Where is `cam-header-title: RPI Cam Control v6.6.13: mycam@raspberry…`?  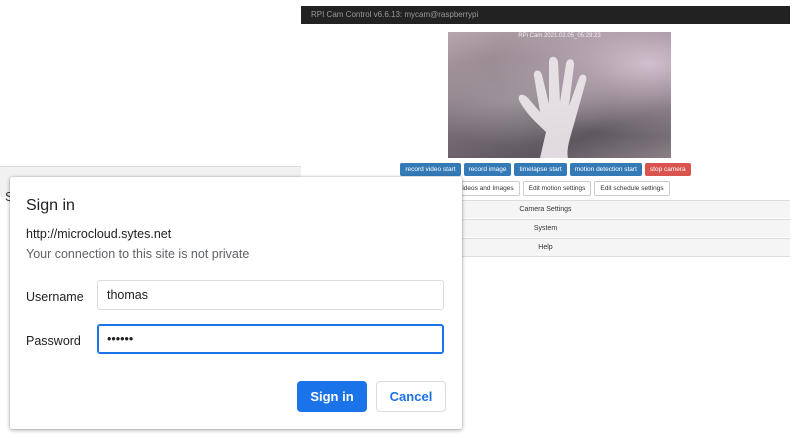
cam-header-title: RPI Cam Control v6.6.13: mycam@raspberry… is located at coordinates (545, 15).